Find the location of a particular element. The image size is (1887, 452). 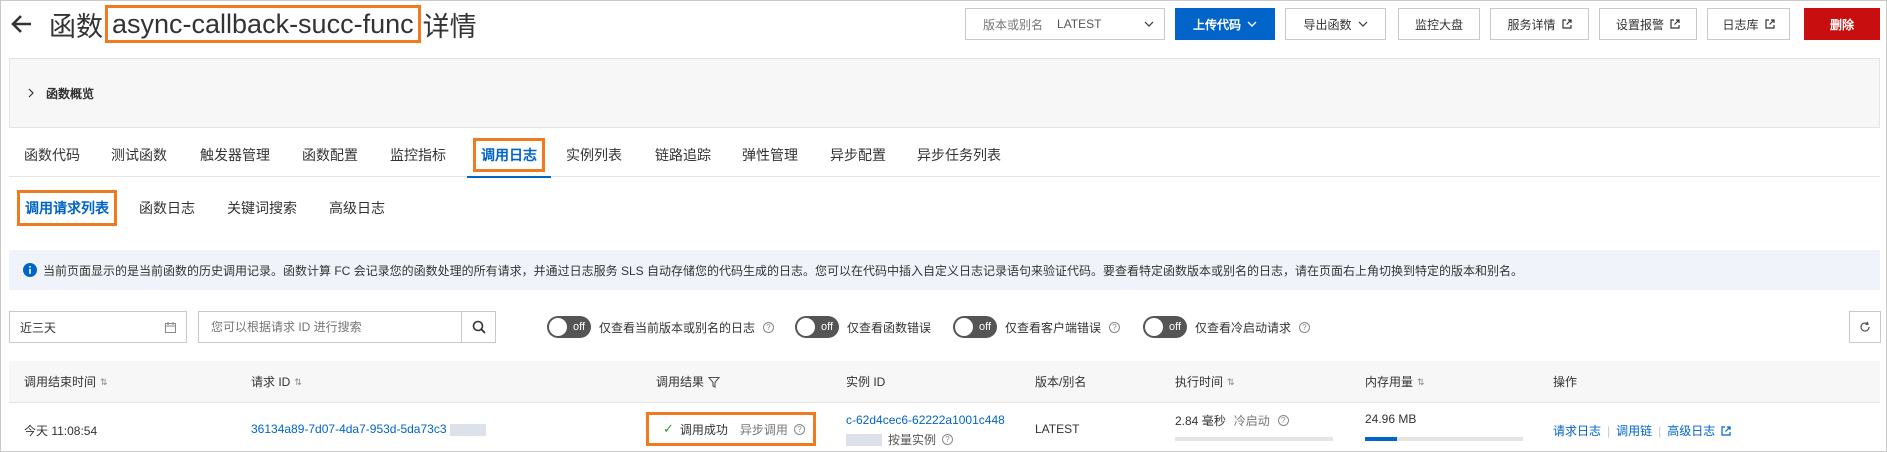

memory-bar is located at coordinates (1444, 439).